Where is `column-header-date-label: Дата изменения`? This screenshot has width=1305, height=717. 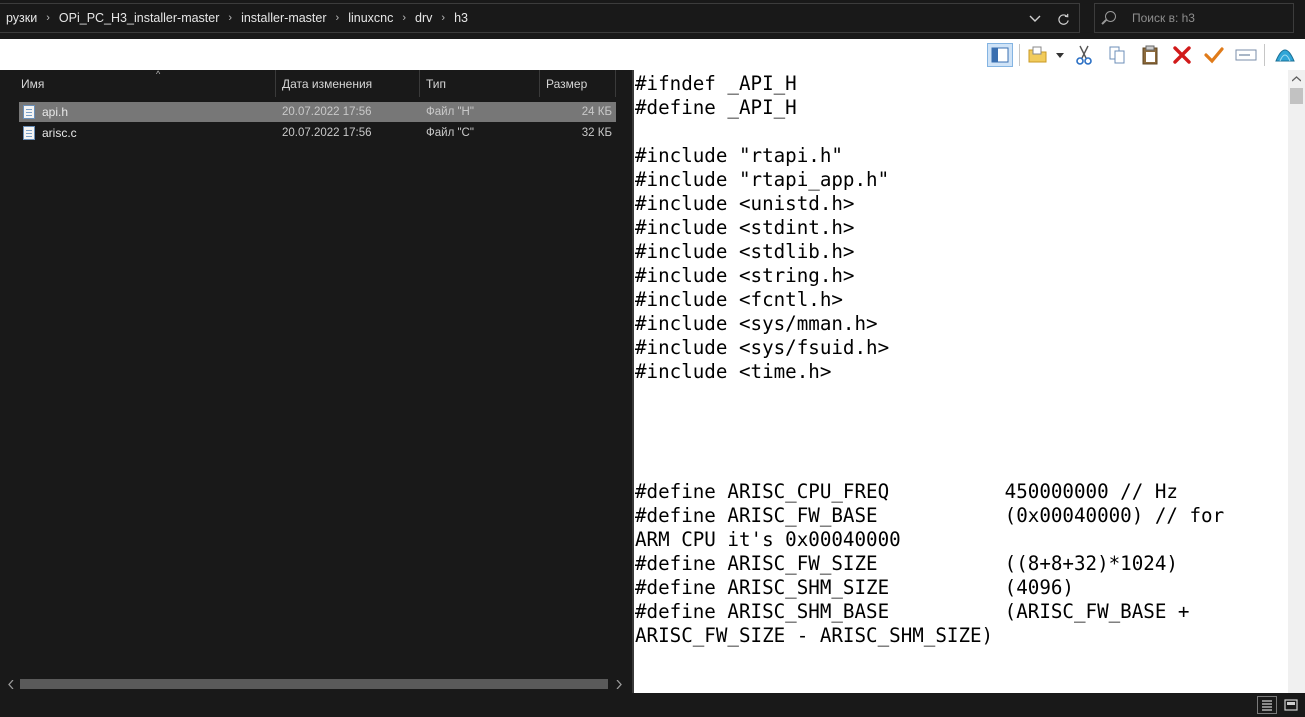 column-header-date-label: Дата изменения is located at coordinates (327, 83).